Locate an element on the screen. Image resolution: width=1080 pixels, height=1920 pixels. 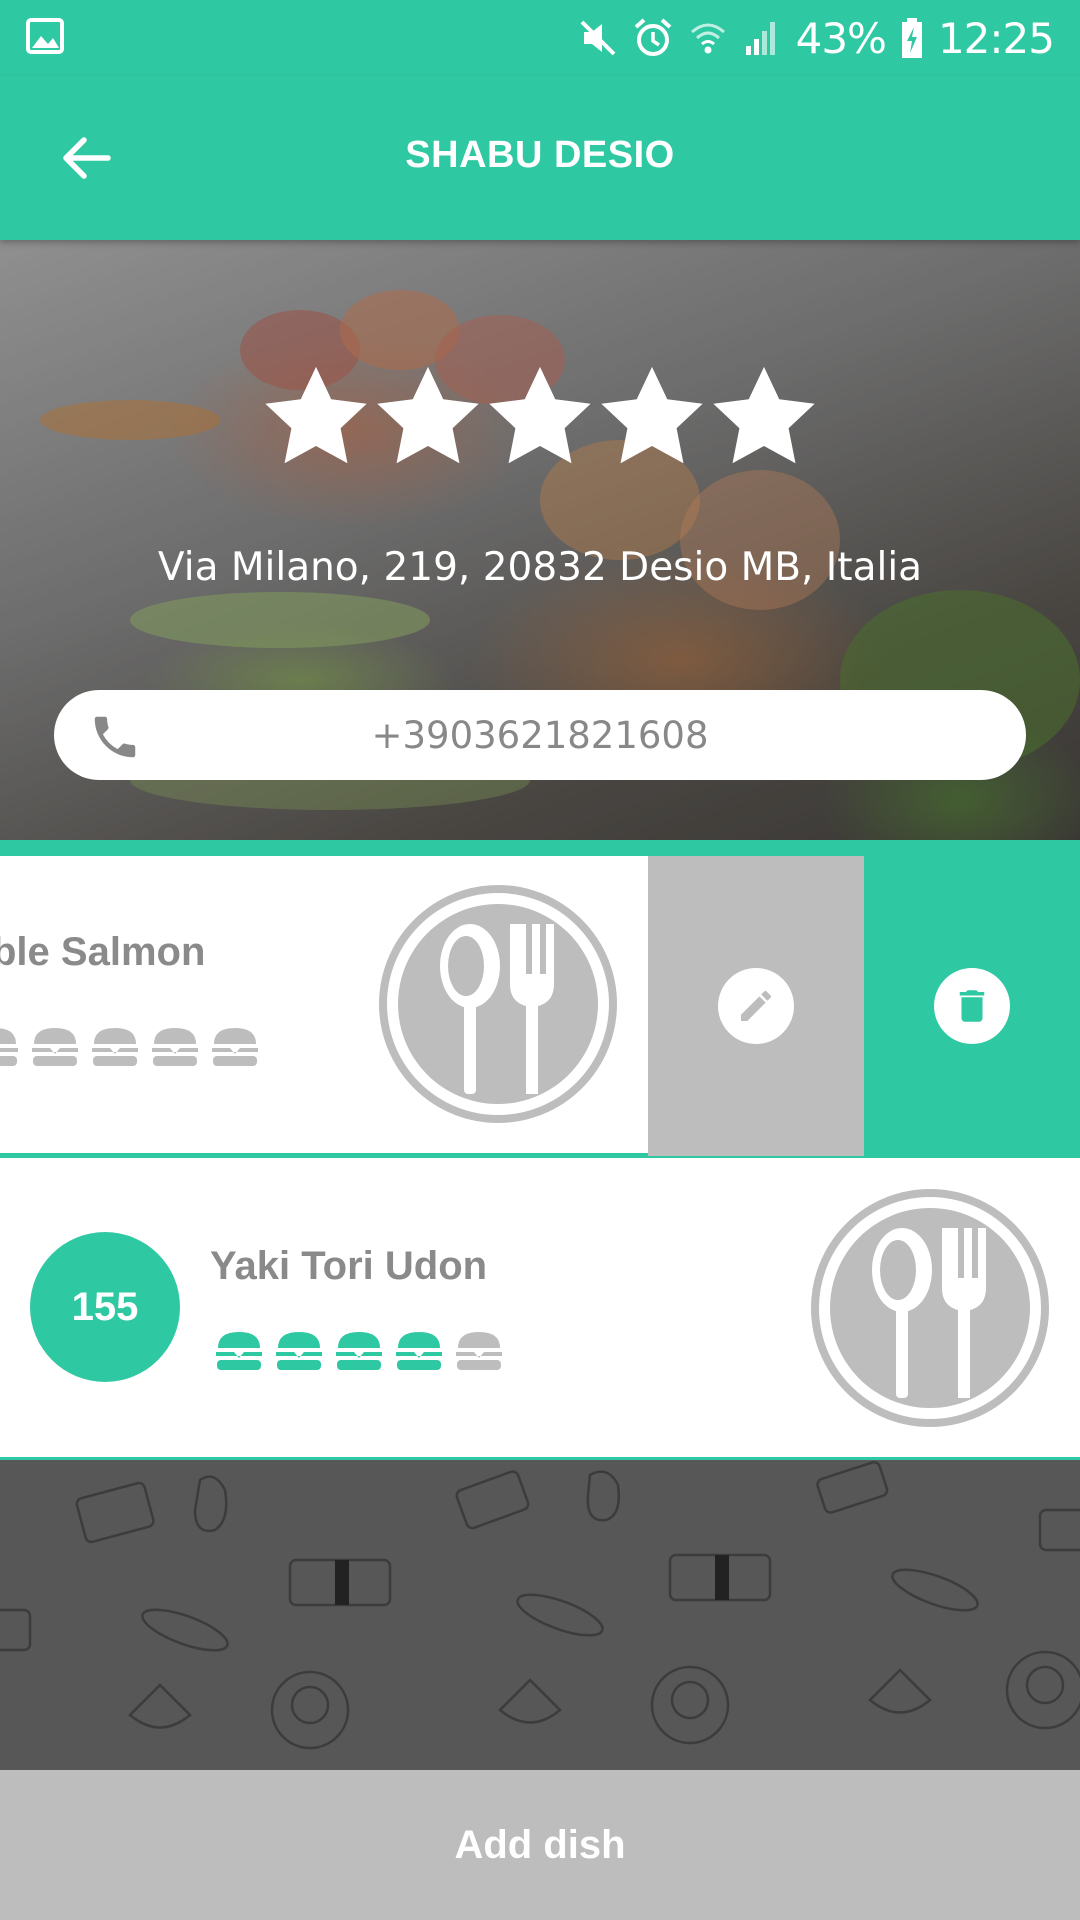
edit-button is located at coordinates (756, 1006).